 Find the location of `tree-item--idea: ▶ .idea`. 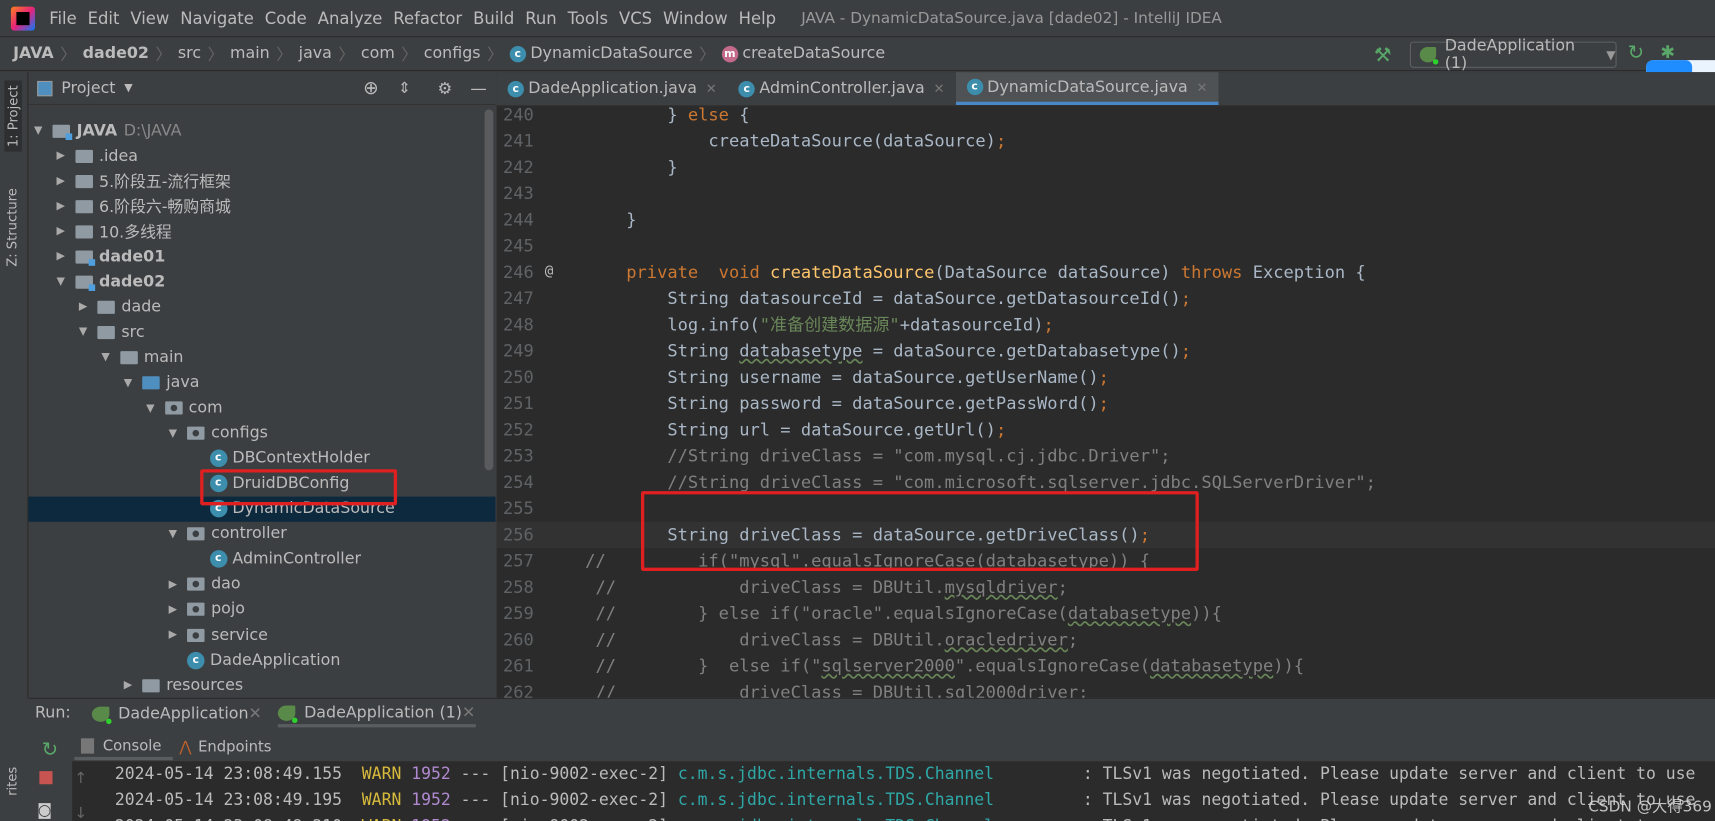

tree-item--idea: ▶ .idea is located at coordinates (261, 155).